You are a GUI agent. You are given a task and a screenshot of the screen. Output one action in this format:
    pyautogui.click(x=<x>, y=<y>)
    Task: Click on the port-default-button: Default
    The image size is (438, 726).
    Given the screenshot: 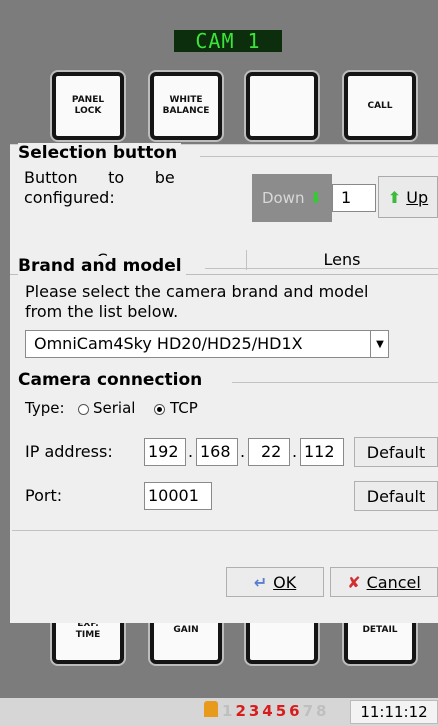 What is the action you would take?
    pyautogui.click(x=396, y=496)
    